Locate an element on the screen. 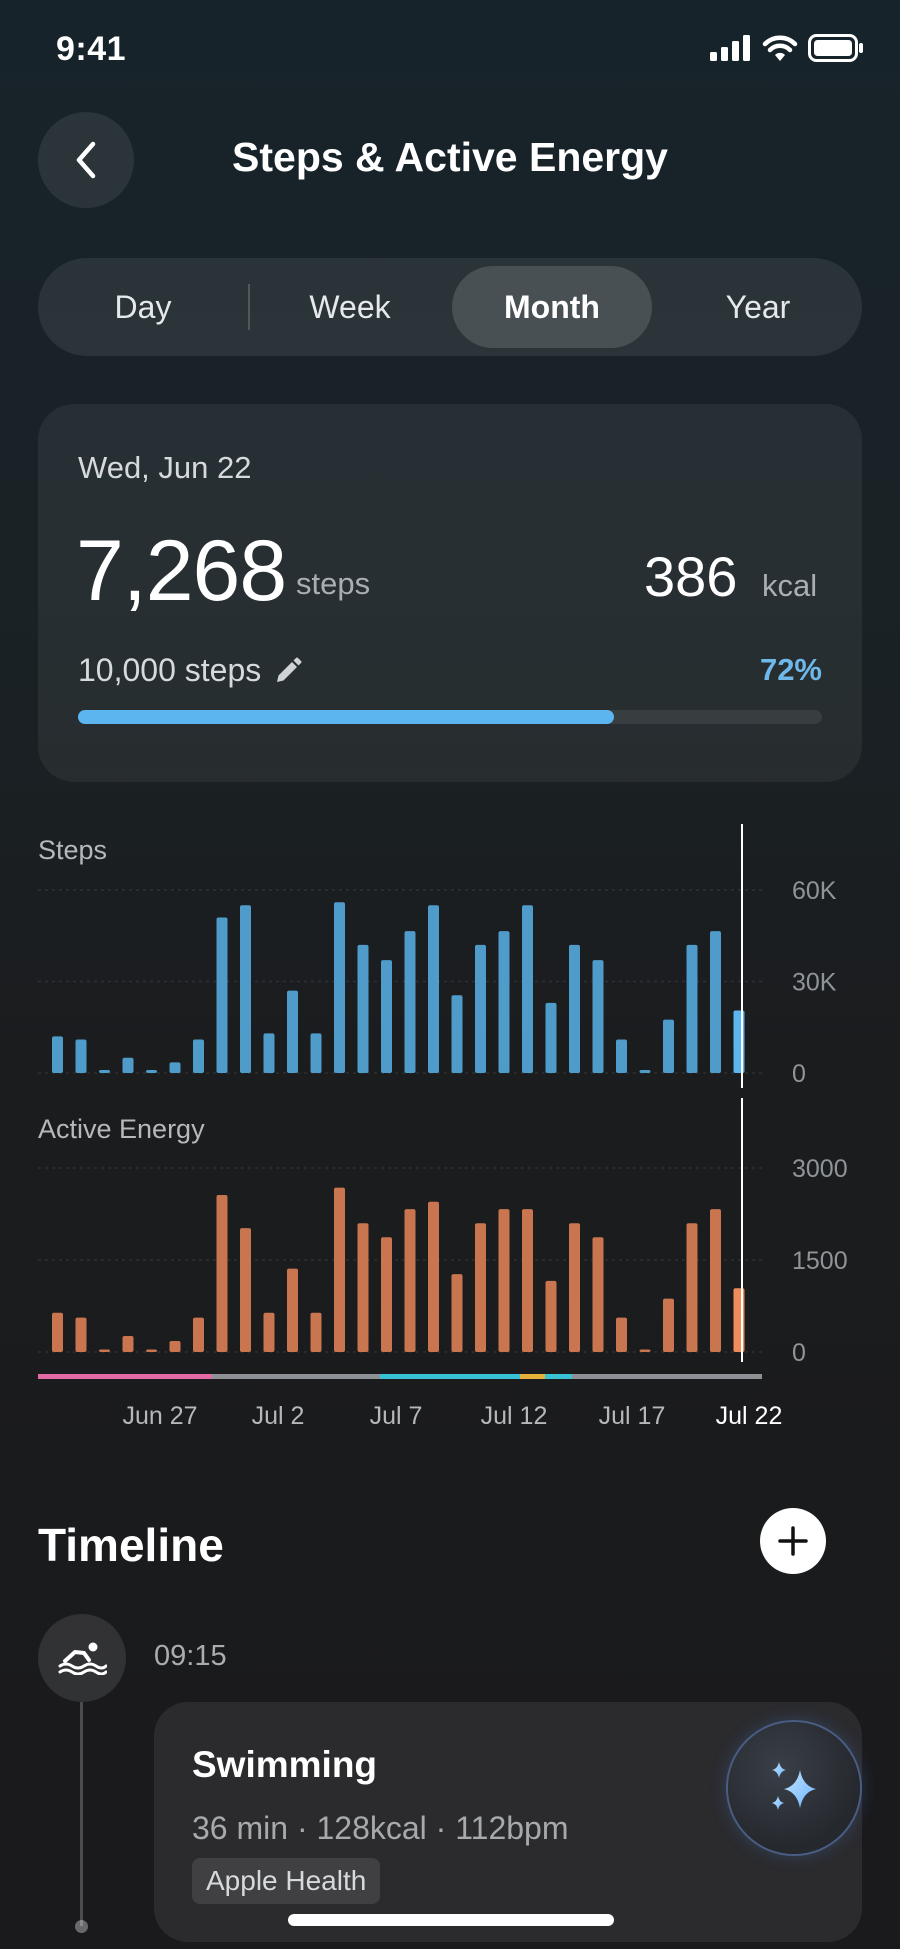  step-goal-label: 10,000 steps is located at coordinates (170, 670).